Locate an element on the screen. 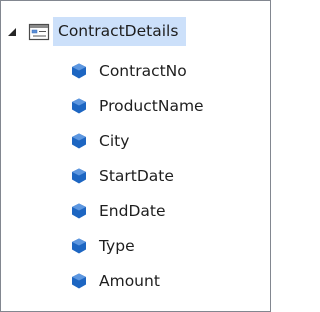 The image size is (320, 312). tree-item-productname: ProductName is located at coordinates (133, 105).